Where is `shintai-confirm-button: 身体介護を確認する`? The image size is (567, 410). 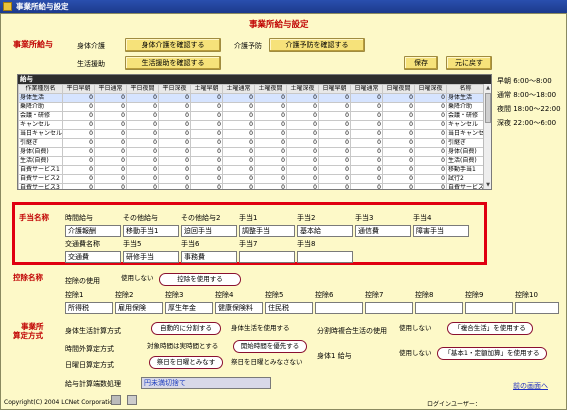 shintai-confirm-button: 身体介護を確認する is located at coordinates (173, 45).